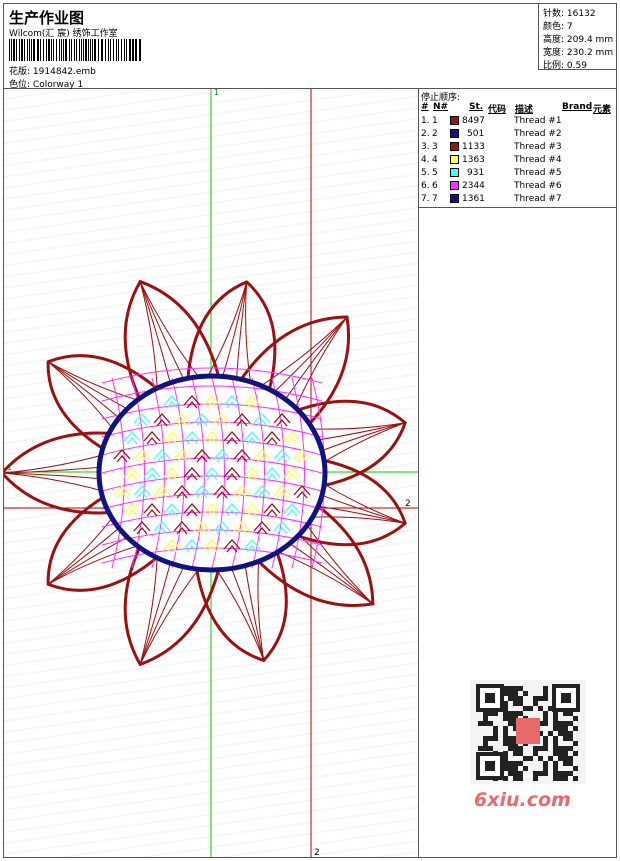 This screenshot has height=861, width=620. What do you see at coordinates (497, 110) in the screenshot?
I see `col-code: 代码` at bounding box center [497, 110].